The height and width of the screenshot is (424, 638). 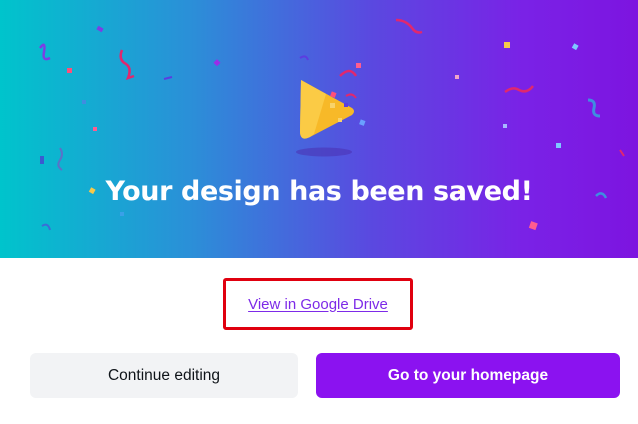 What do you see at coordinates (326, 115) in the screenshot?
I see `play-cone-icon` at bounding box center [326, 115].